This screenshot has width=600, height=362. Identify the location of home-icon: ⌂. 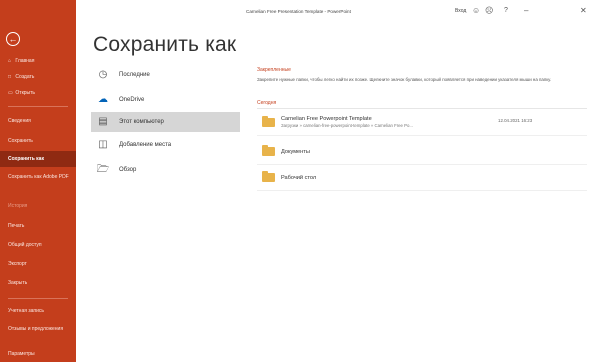
(10, 61).